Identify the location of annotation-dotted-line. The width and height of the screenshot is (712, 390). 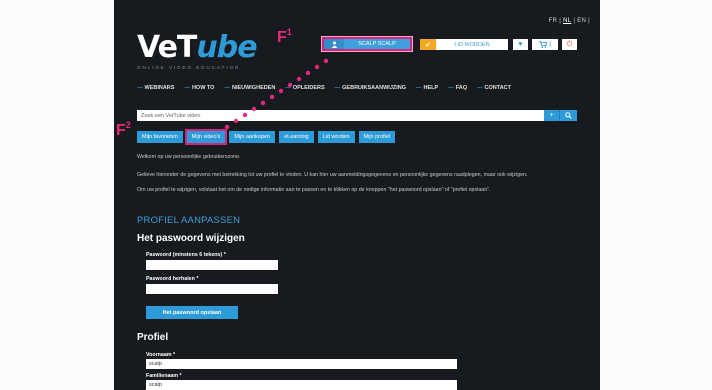
(276, 94).